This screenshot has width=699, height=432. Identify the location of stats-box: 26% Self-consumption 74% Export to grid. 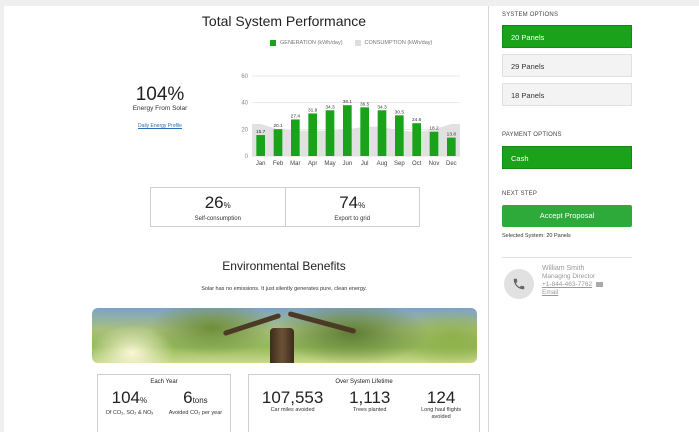
(285, 207).